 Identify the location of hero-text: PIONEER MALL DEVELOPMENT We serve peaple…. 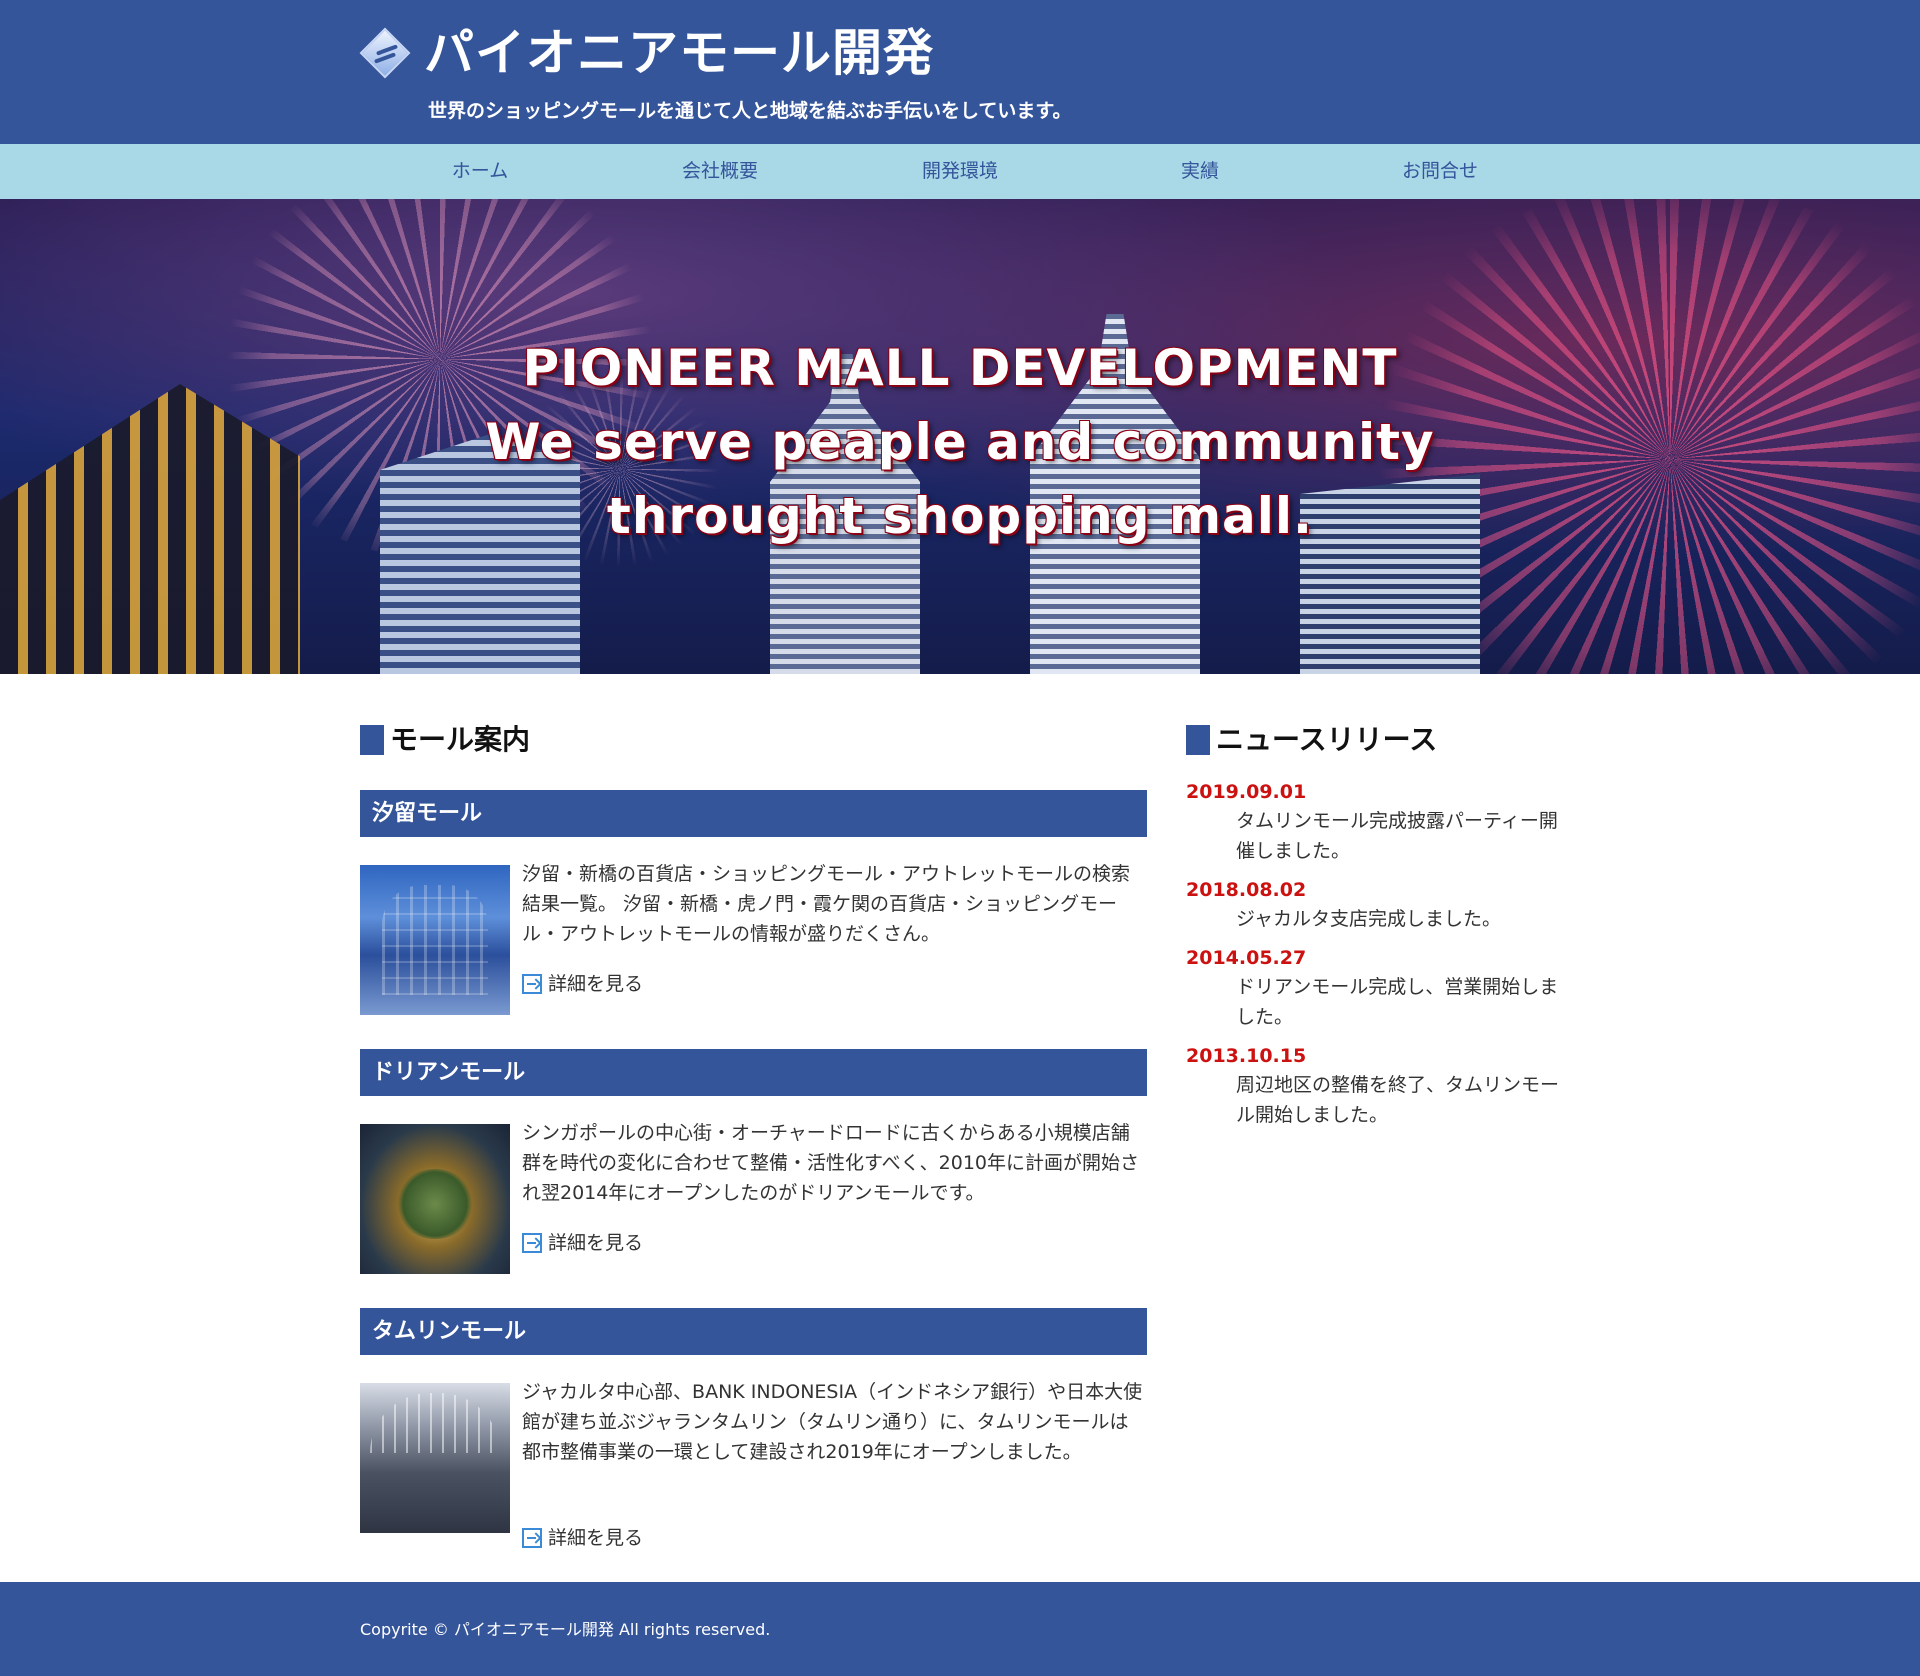
(960, 442).